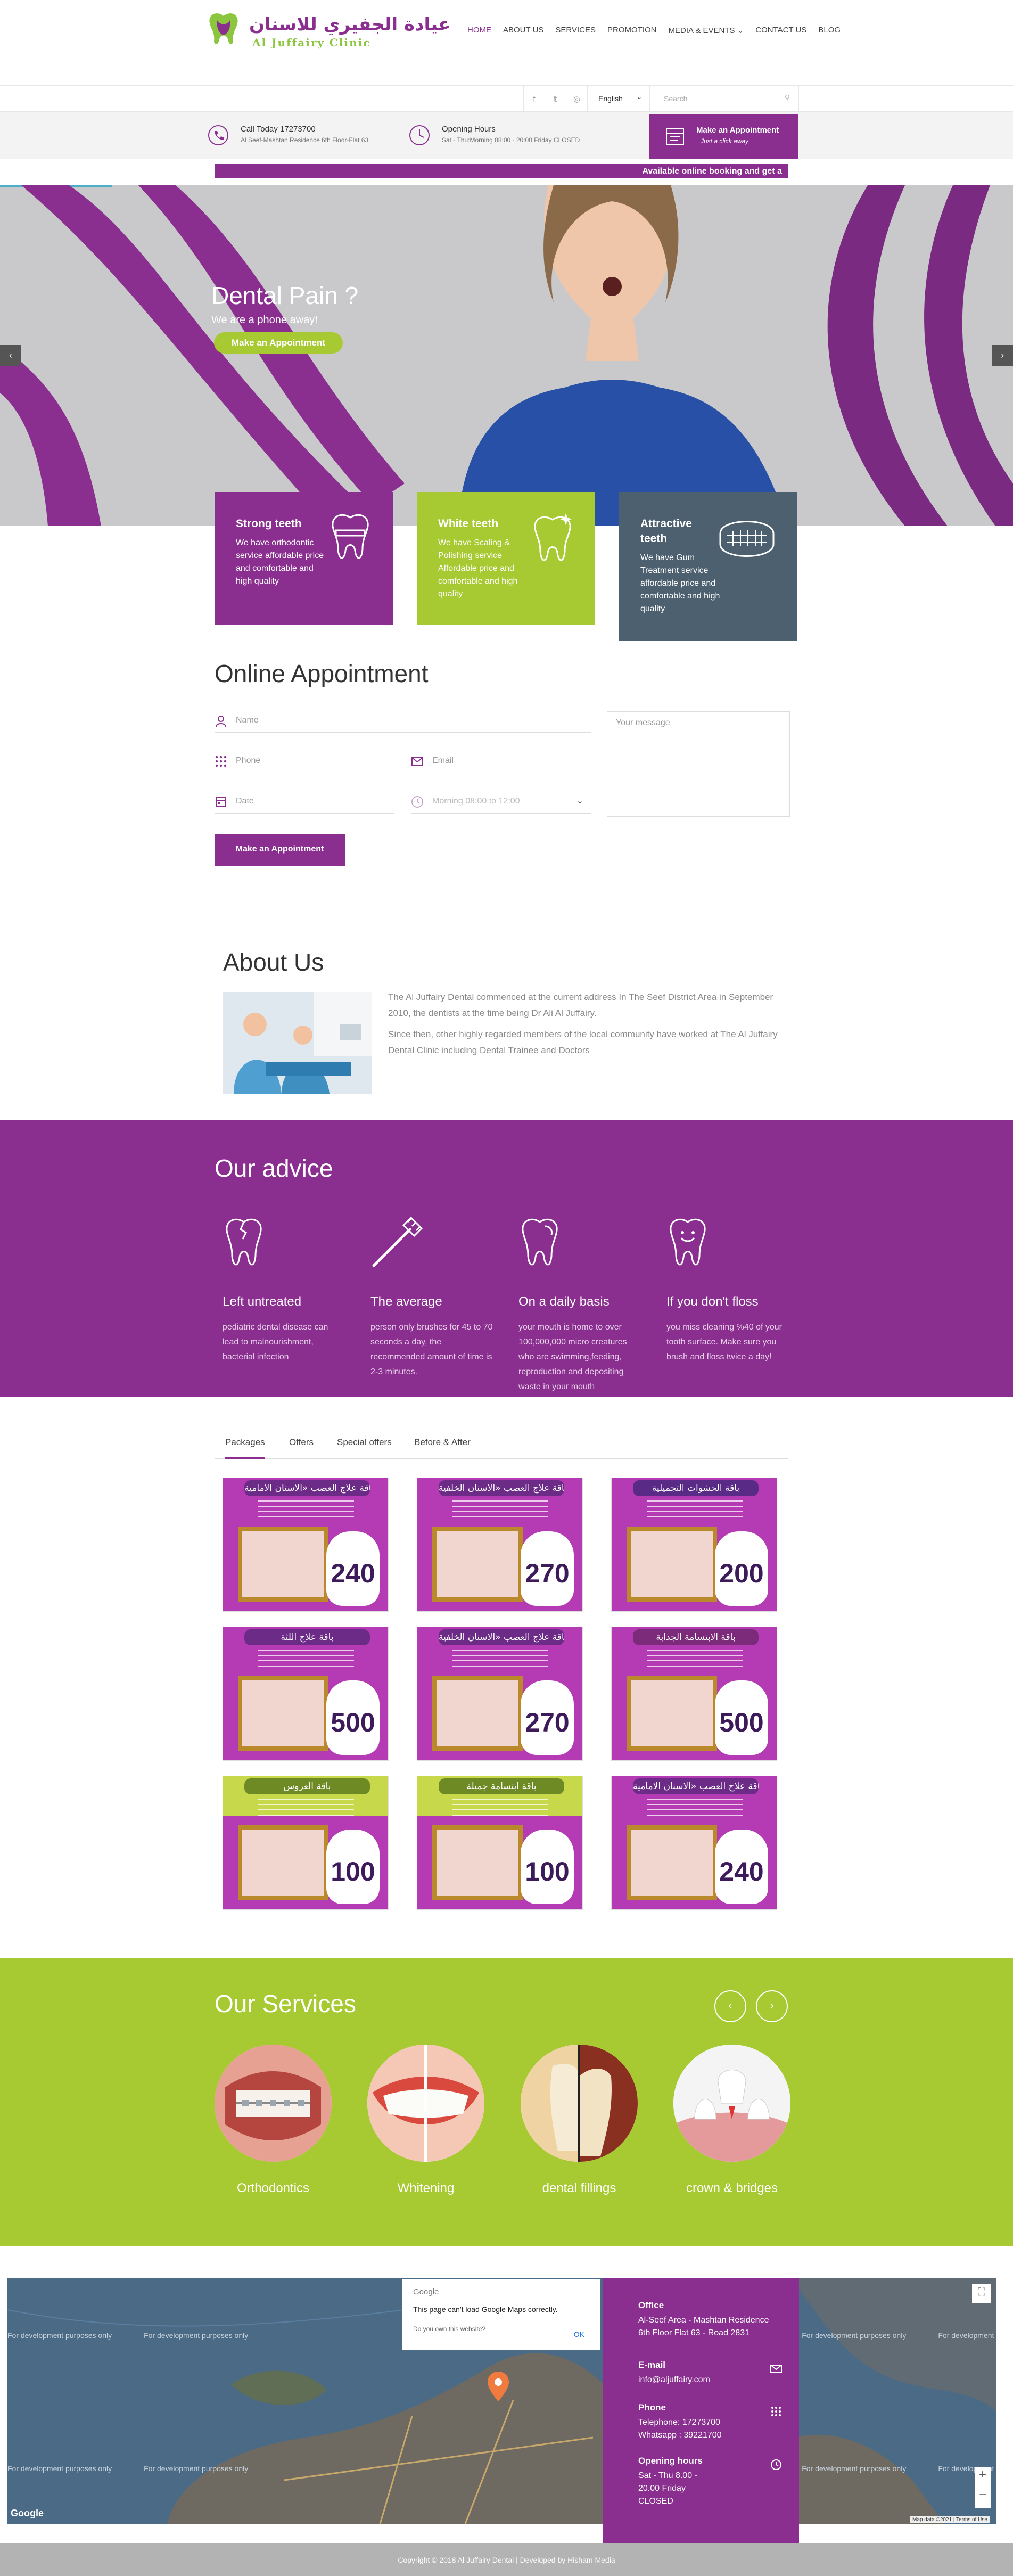 Image resolution: width=1013 pixels, height=2576 pixels. Describe the element at coordinates (788, 97) in the screenshot. I see `search-icon: ⚲` at that location.